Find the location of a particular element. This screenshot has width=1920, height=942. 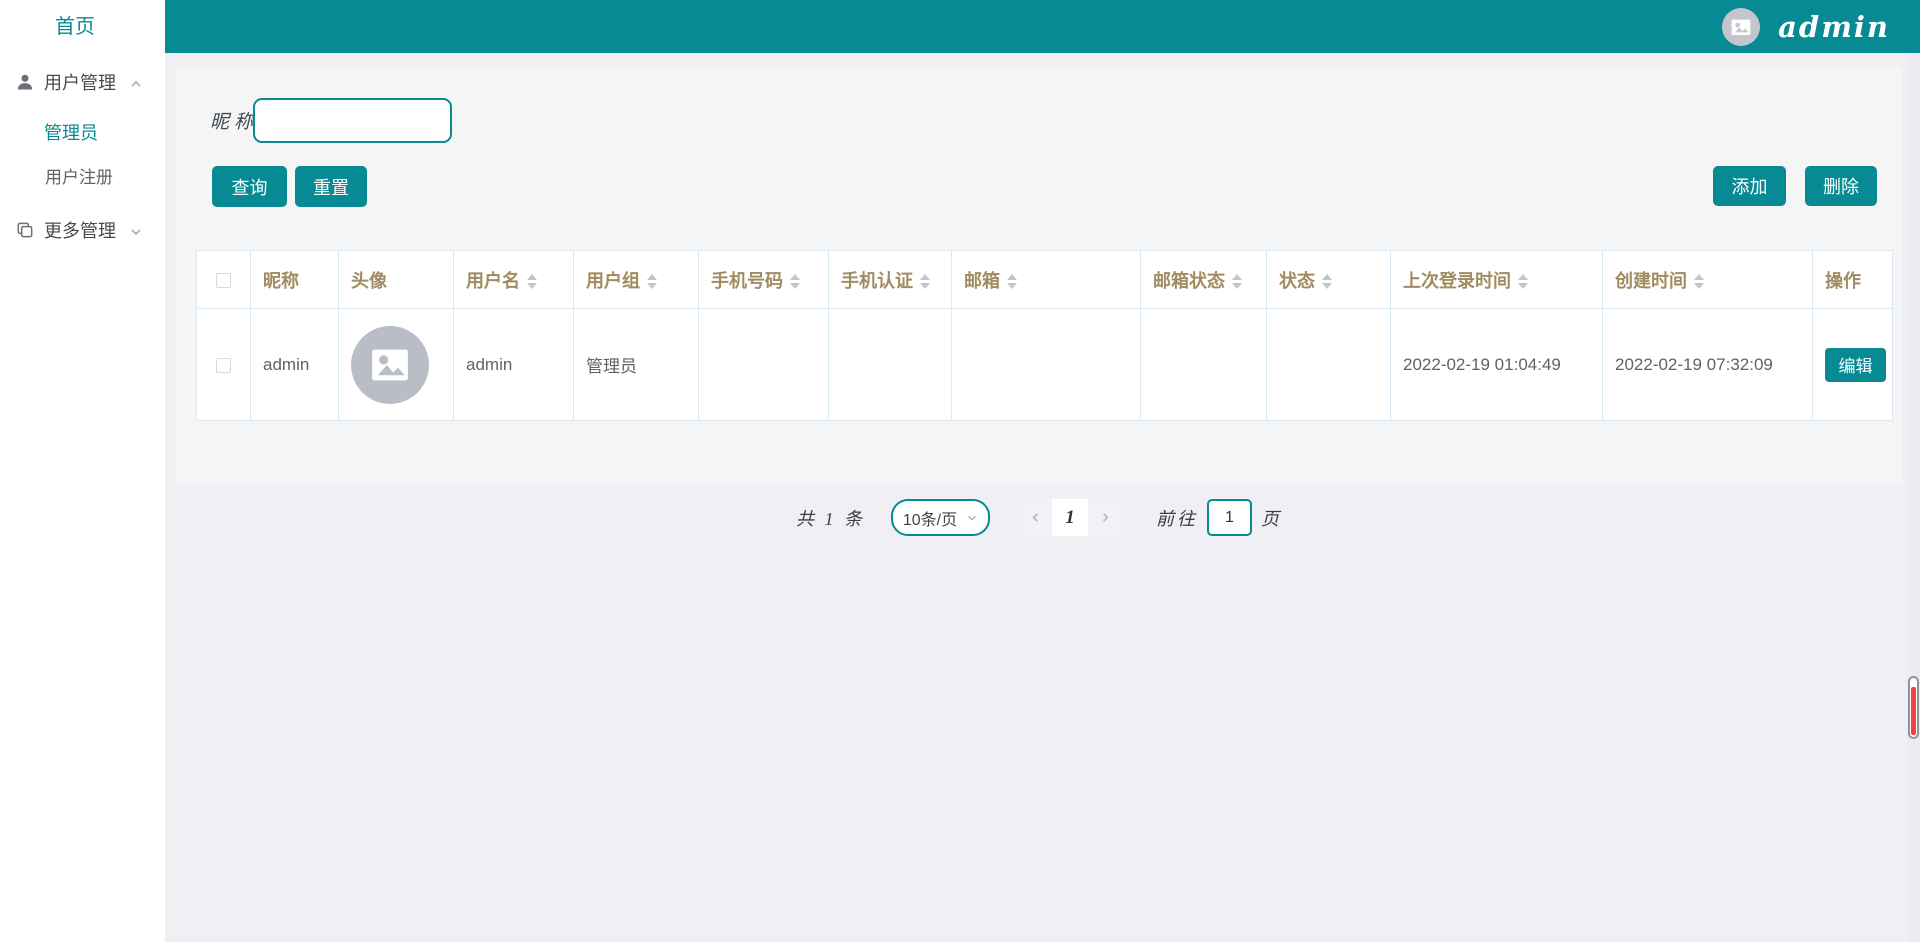

column-header-last-login: 上次登录时间 is located at coordinates (1496, 279).